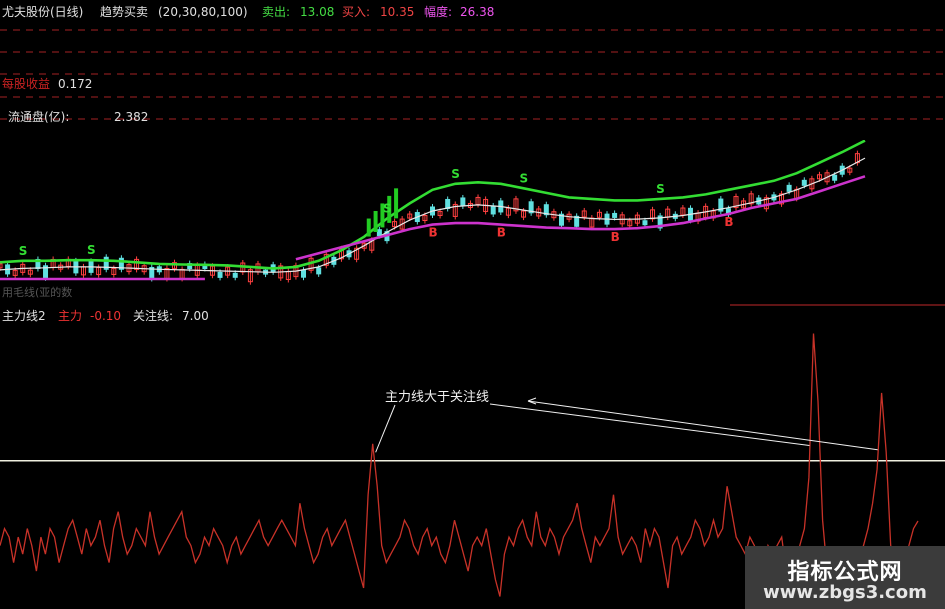 Image resolution: width=945 pixels, height=609 pixels. What do you see at coordinates (356, 12) in the screenshot?
I see `buy-label: 买入:` at bounding box center [356, 12].